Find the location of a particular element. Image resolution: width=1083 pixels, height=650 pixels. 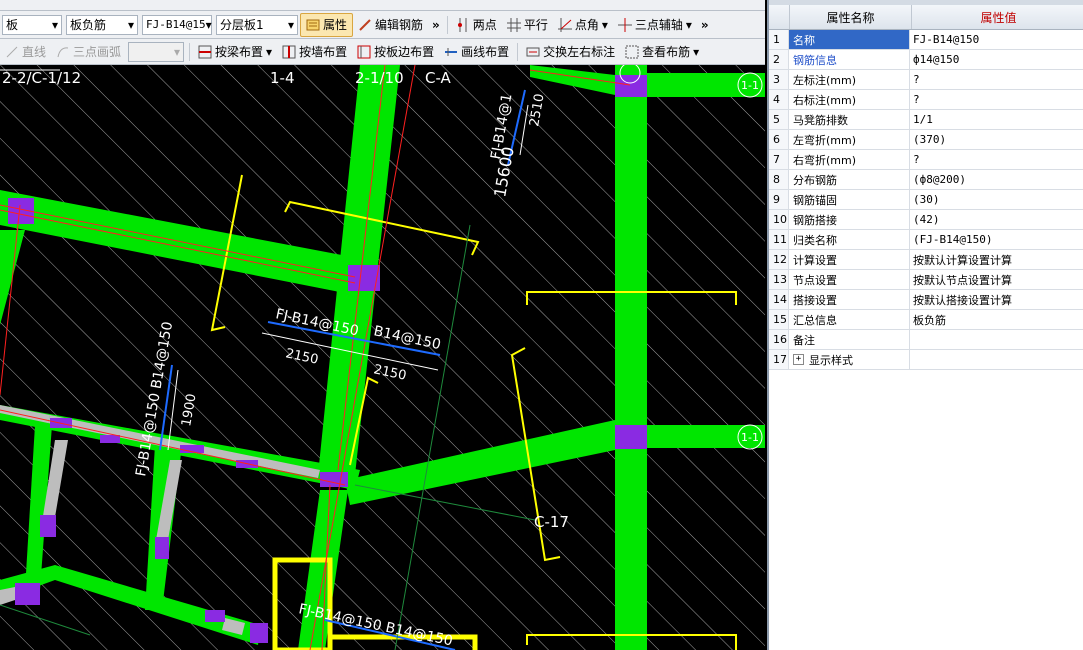

property-row: 16 备注 is located at coordinates (926, 340).